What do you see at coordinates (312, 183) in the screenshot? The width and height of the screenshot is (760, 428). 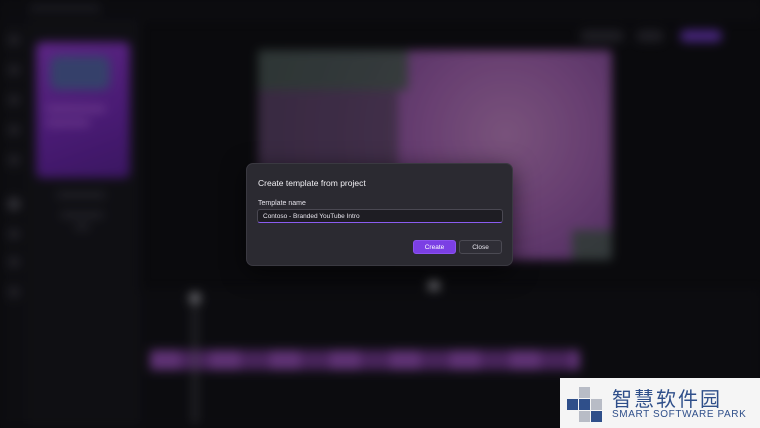 I see `dialog-title: Create template from project` at bounding box center [312, 183].